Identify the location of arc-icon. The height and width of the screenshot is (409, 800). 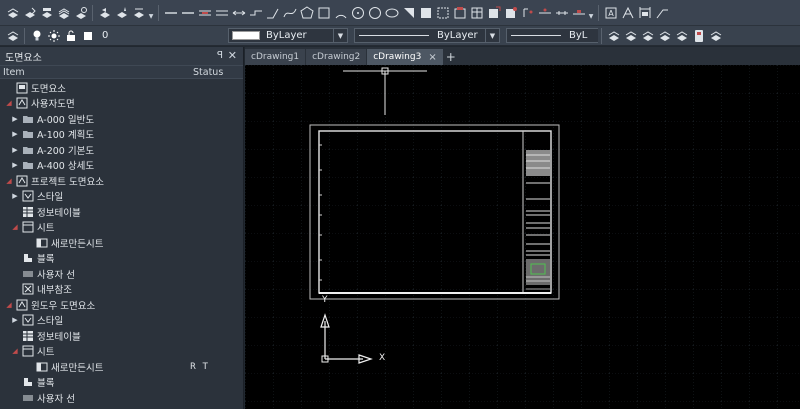
(341, 13).